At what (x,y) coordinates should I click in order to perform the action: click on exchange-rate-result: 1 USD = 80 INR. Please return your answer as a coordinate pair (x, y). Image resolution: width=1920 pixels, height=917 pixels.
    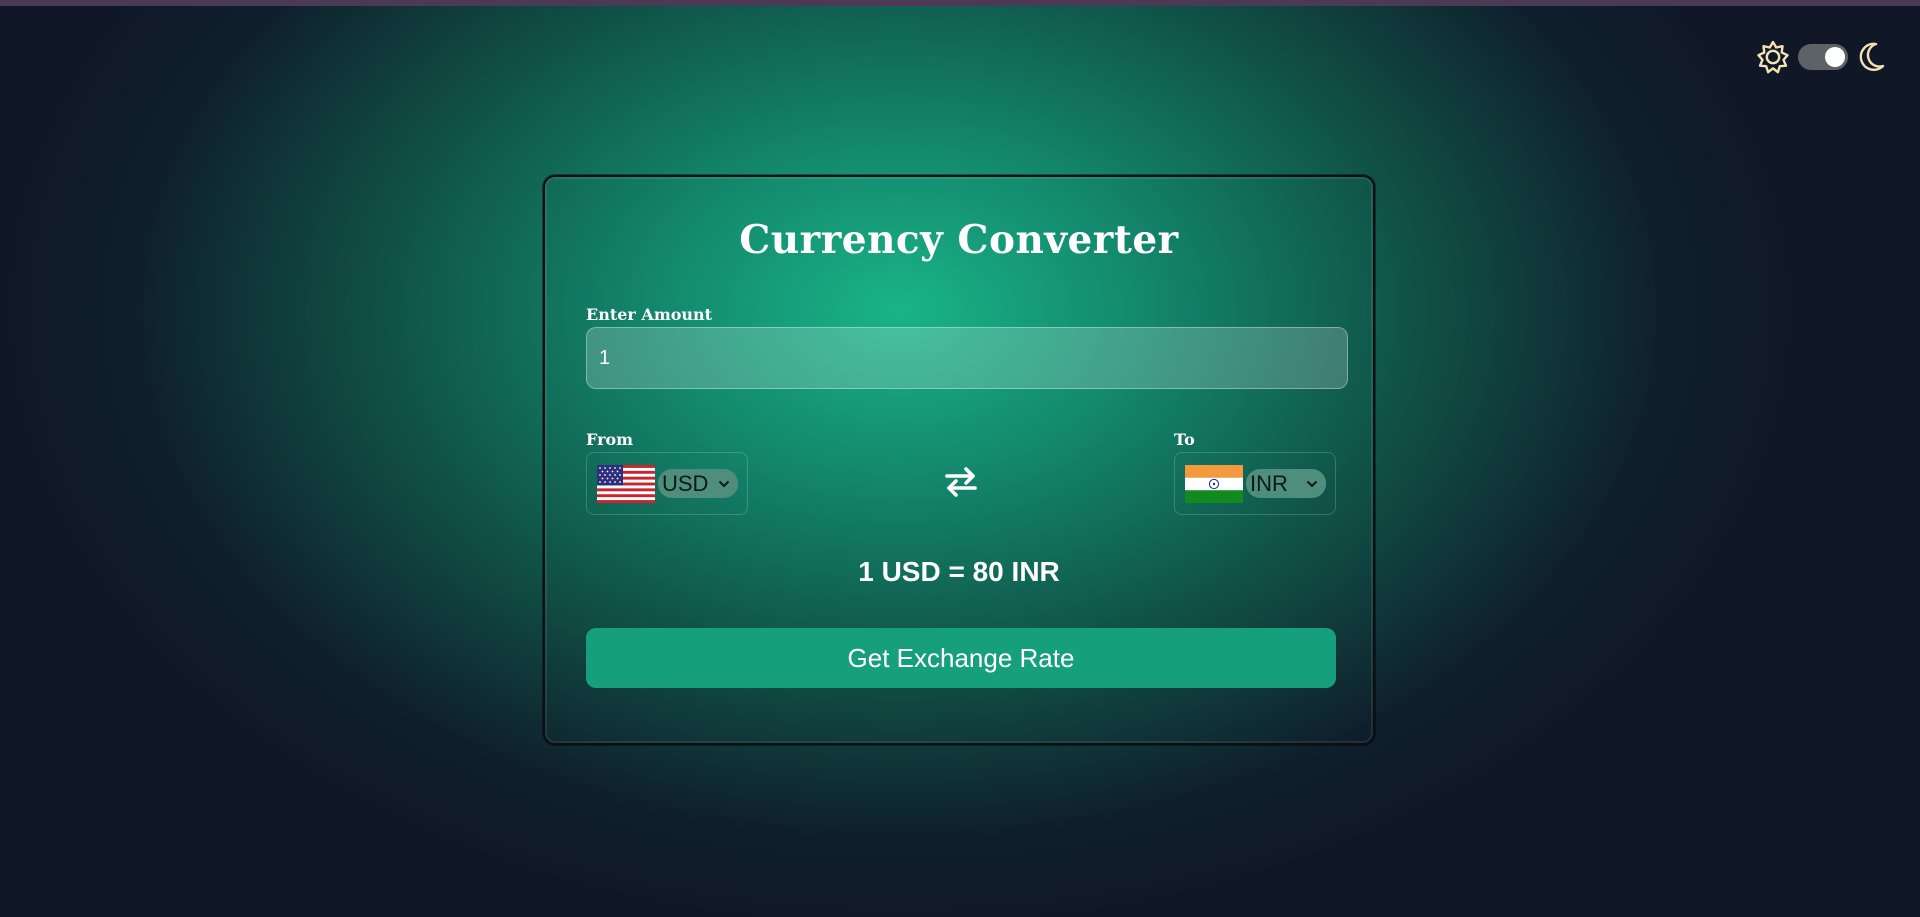
    Looking at the image, I should click on (959, 571).